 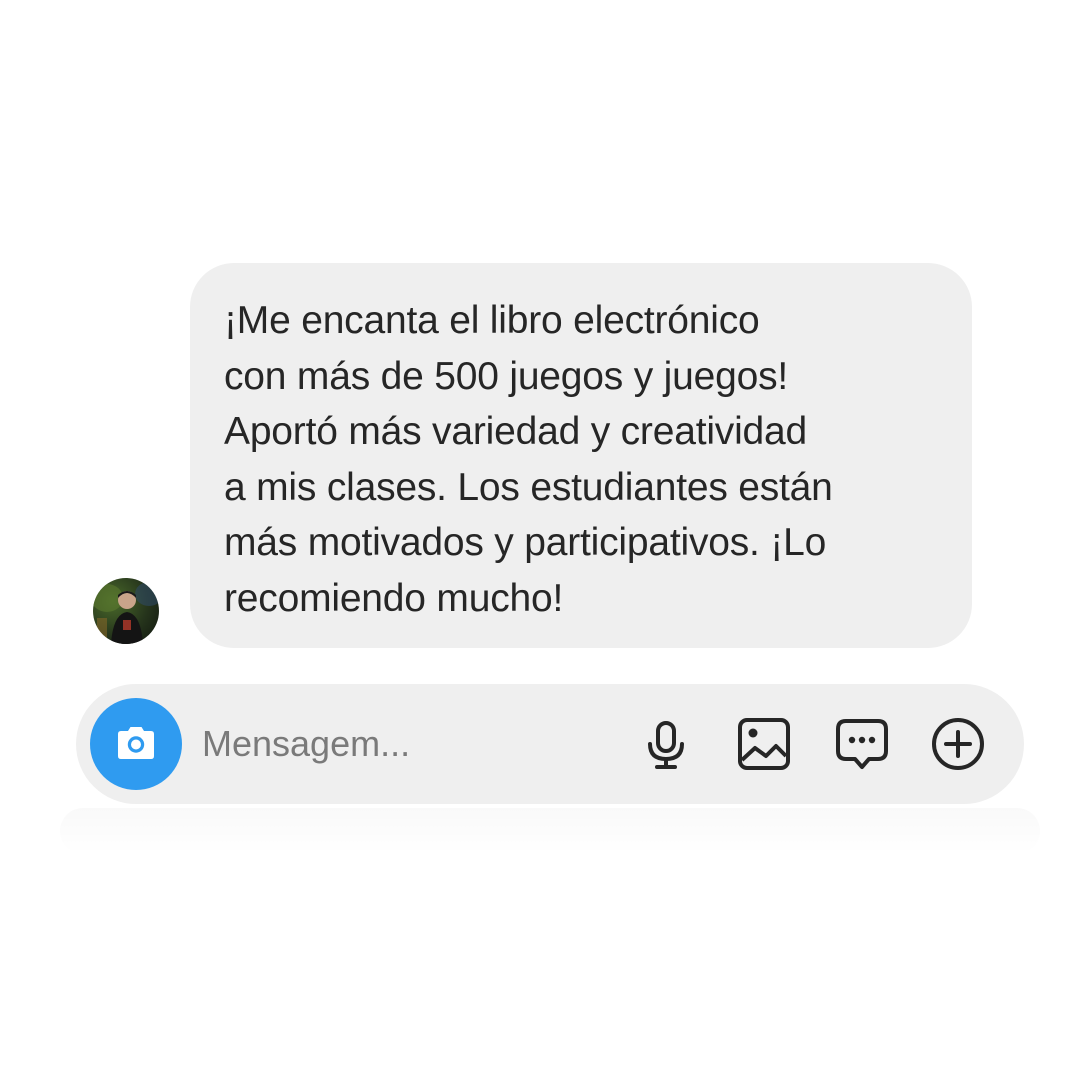 What do you see at coordinates (516, 431) in the screenshot?
I see `message-text-line: Aportó más variedad y creatividad` at bounding box center [516, 431].